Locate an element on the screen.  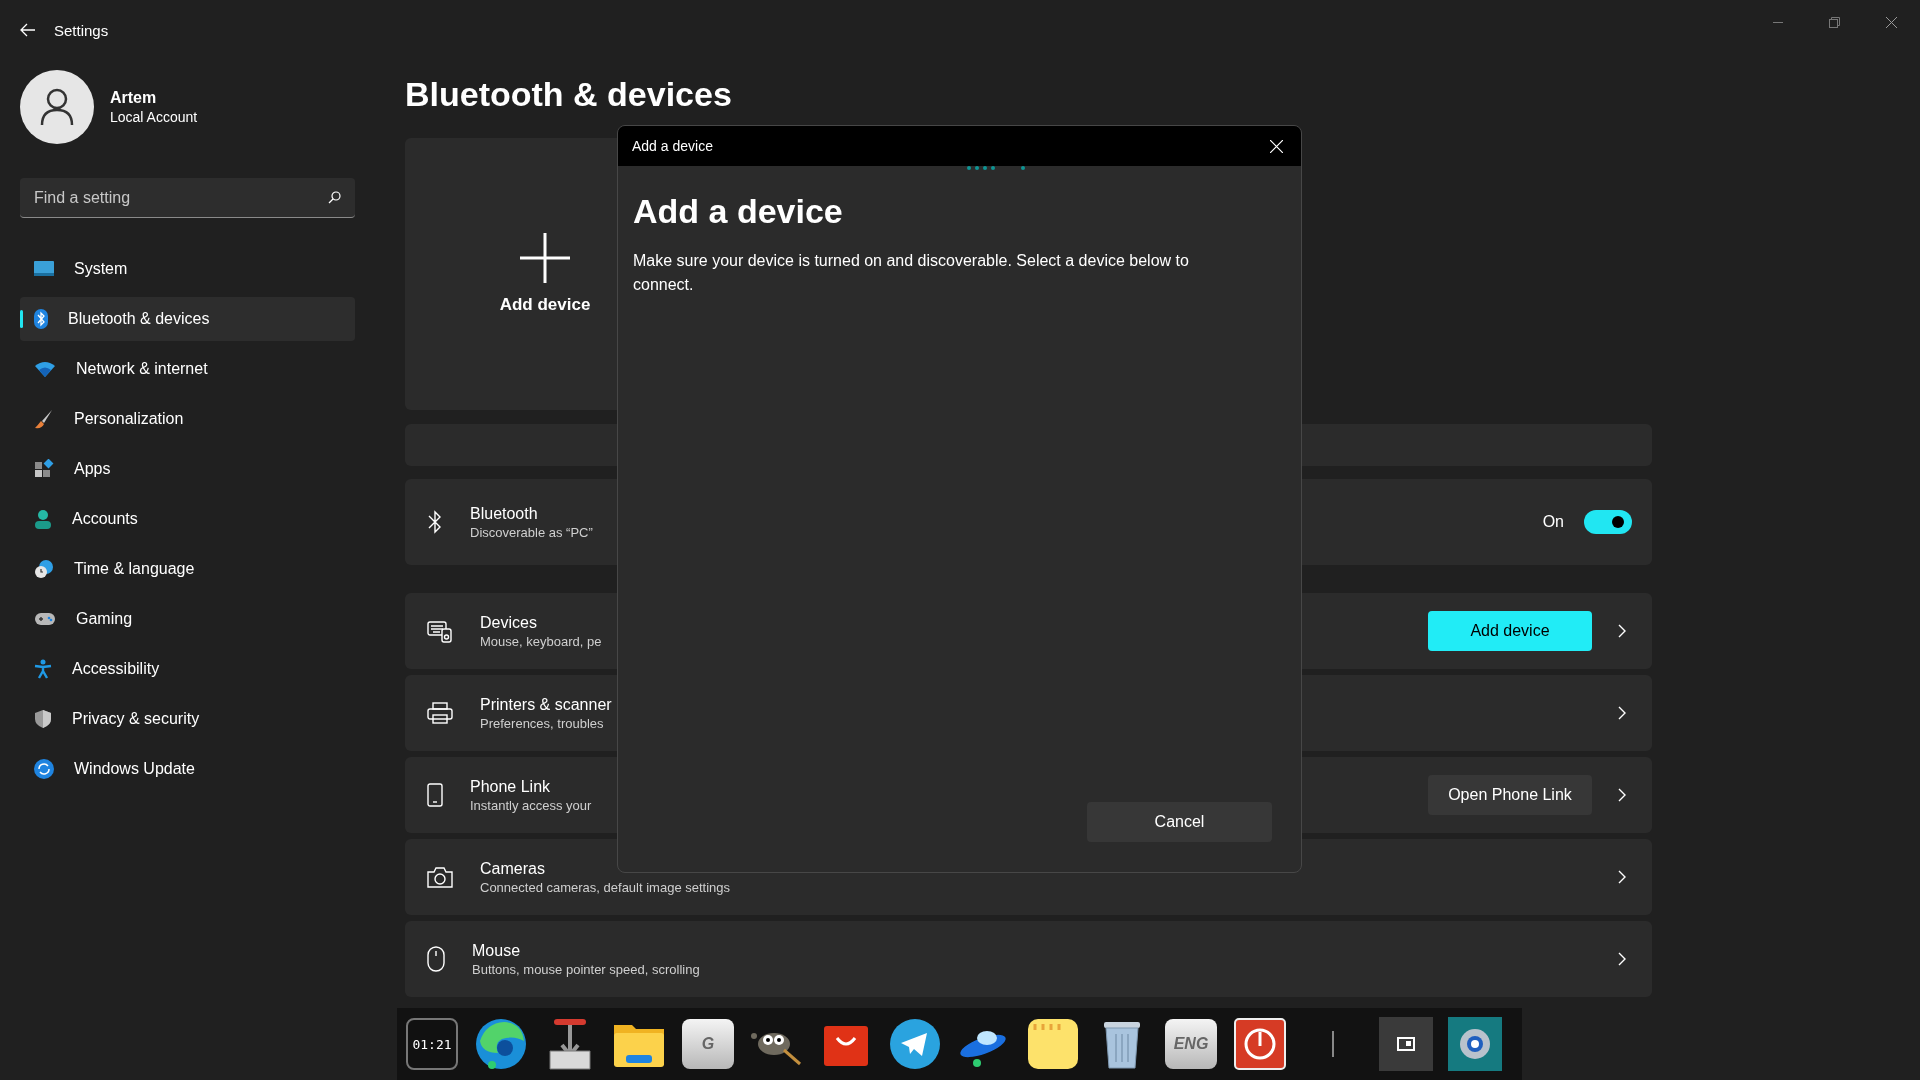
nav-item: Bluetooth & devices is located at coordinates (187, 319).